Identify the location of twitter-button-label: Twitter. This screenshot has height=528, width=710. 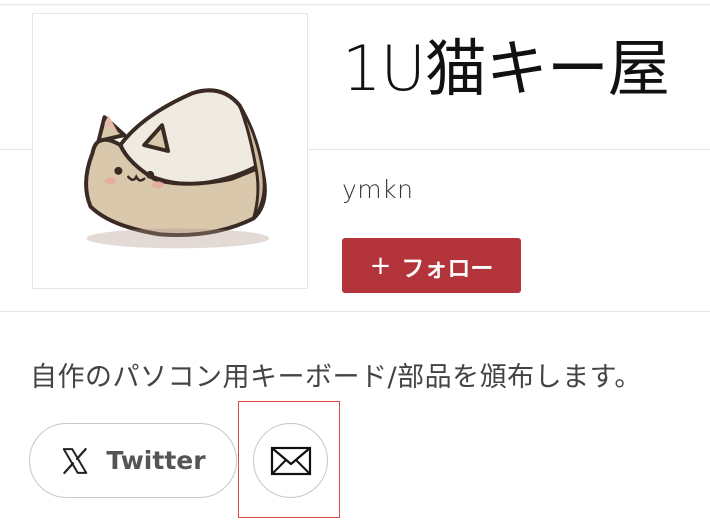
(156, 460).